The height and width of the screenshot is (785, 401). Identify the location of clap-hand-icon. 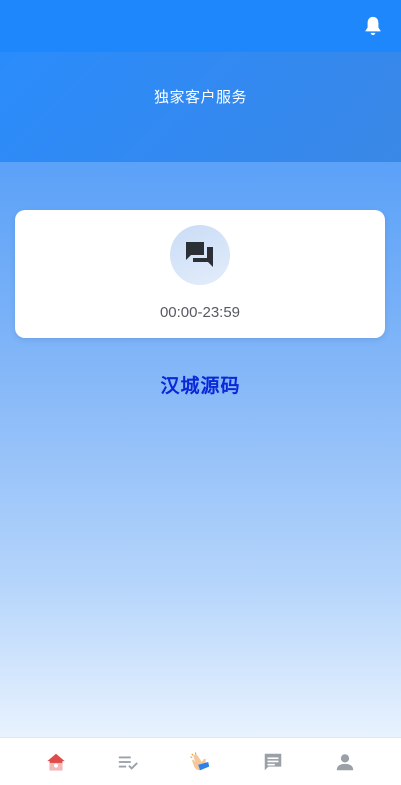
(200, 760).